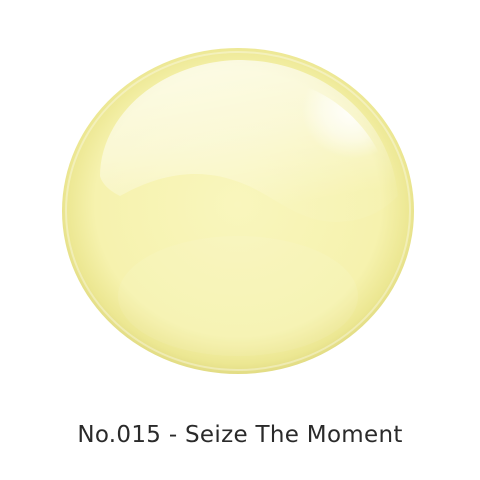  Describe the element at coordinates (238, 296) in the screenshot. I see `swatch-lower-glow` at that location.